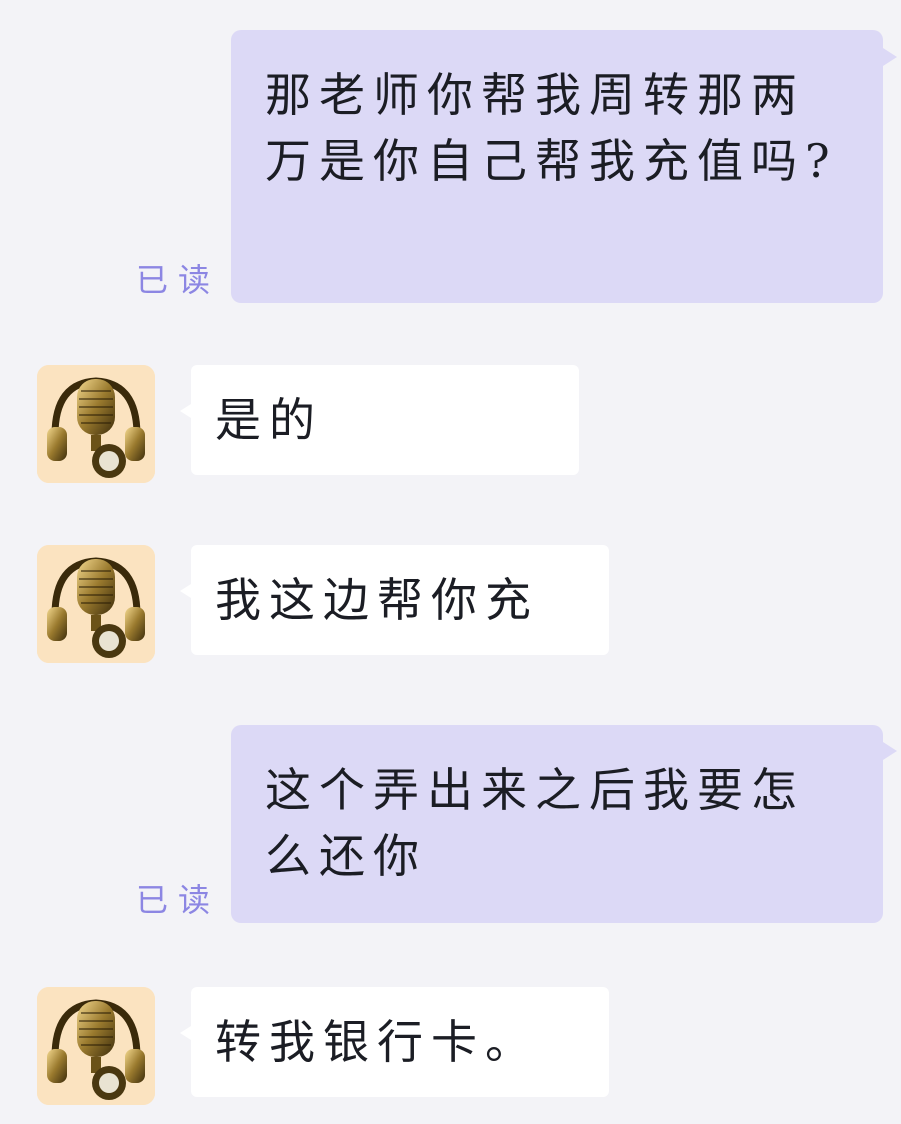 The width and height of the screenshot is (901, 1124). I want to click on message-bubble: 这个弄出来之后我要怎么还你, so click(557, 824).